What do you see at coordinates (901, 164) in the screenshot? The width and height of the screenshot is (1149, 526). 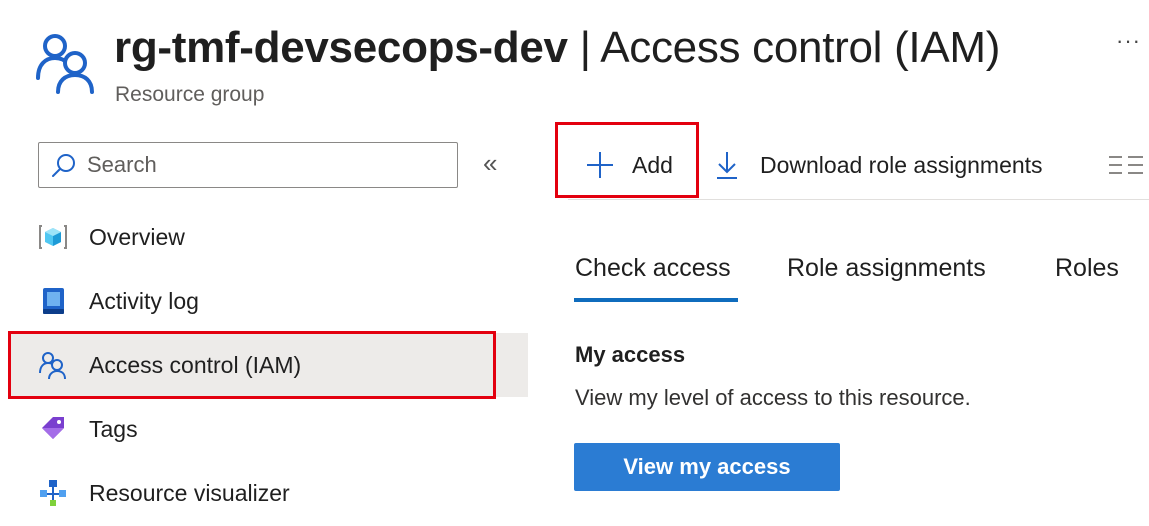 I see `download-button-label: Download role assignments` at bounding box center [901, 164].